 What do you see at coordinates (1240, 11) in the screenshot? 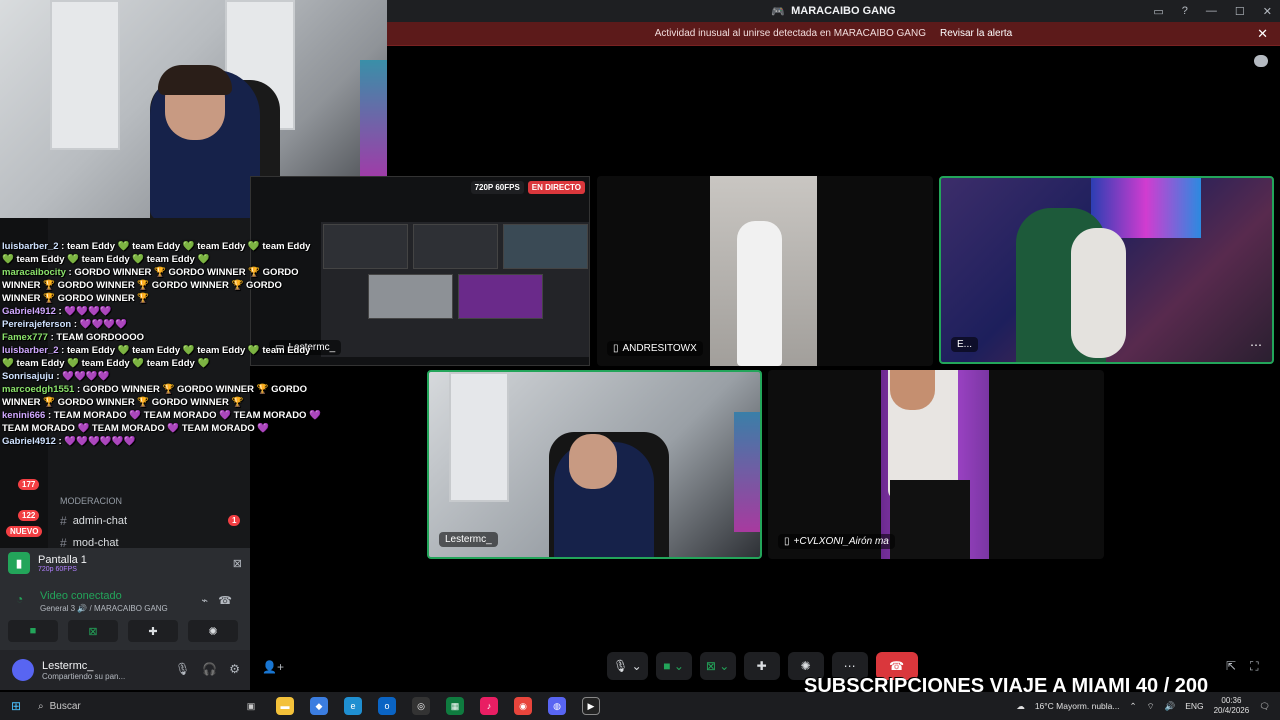
I see `maximize-button: ☐` at bounding box center [1240, 11].